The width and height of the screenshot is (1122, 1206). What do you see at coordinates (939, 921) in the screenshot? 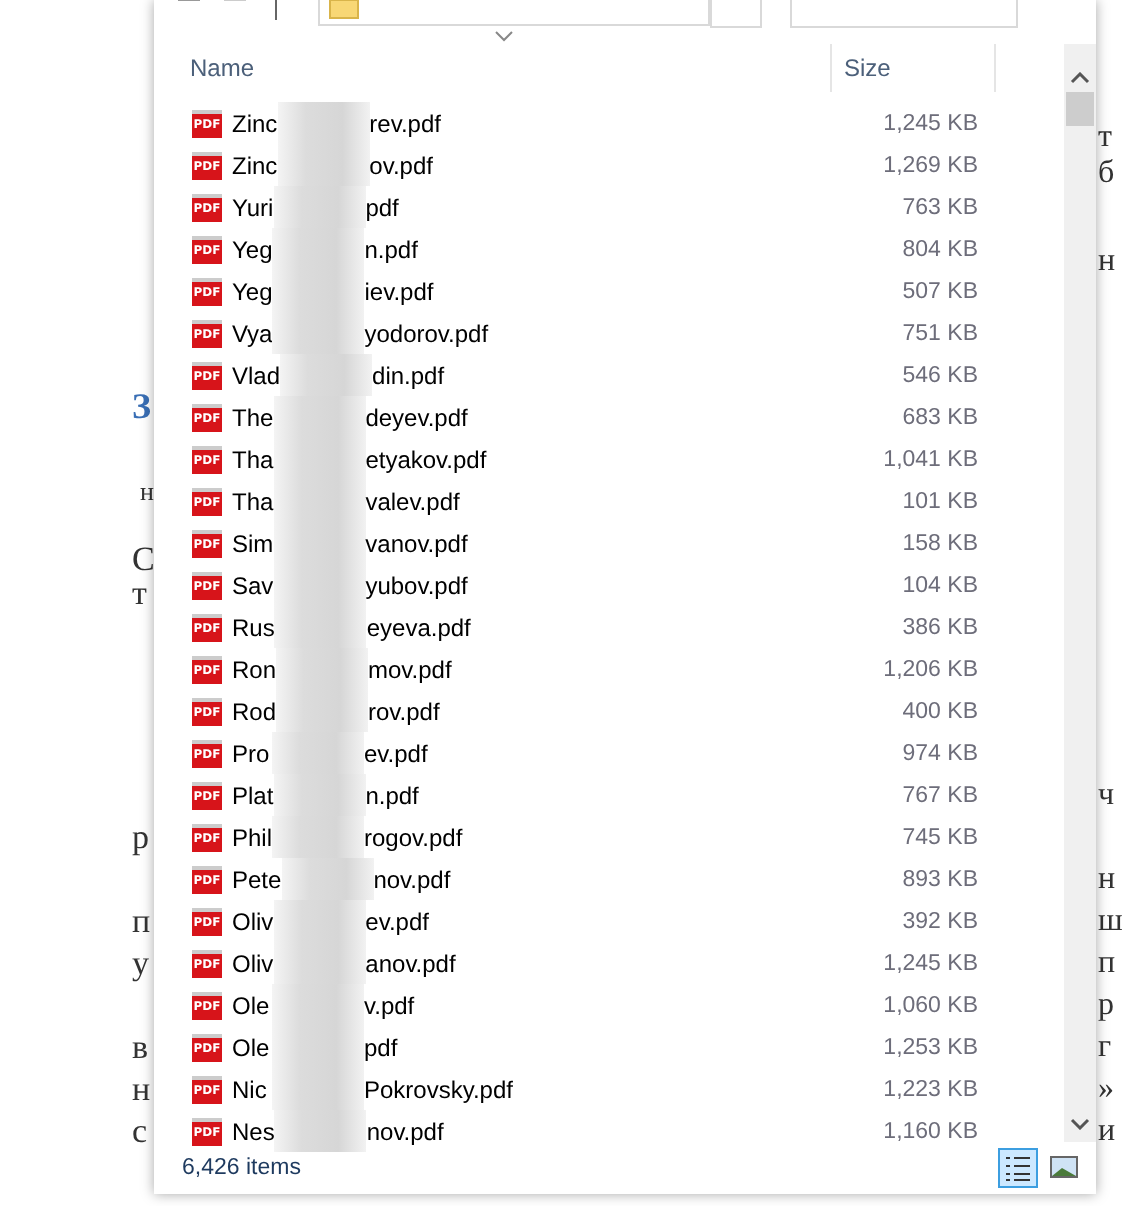
I see `file-size: 392 KB` at bounding box center [939, 921].